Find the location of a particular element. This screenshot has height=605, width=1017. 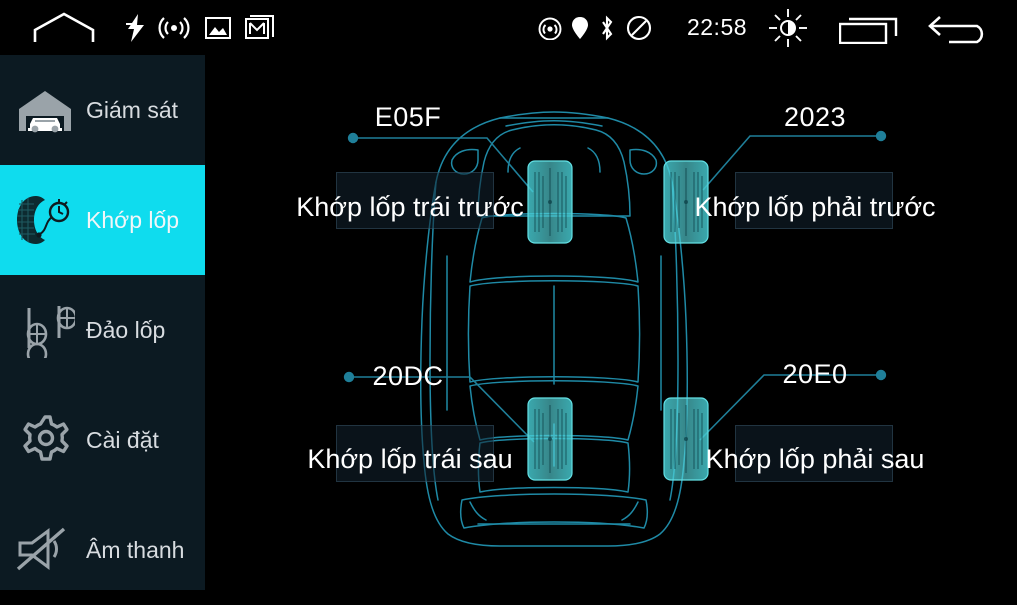

tire-id-rear-right: 20E0 is located at coordinates (815, 374).